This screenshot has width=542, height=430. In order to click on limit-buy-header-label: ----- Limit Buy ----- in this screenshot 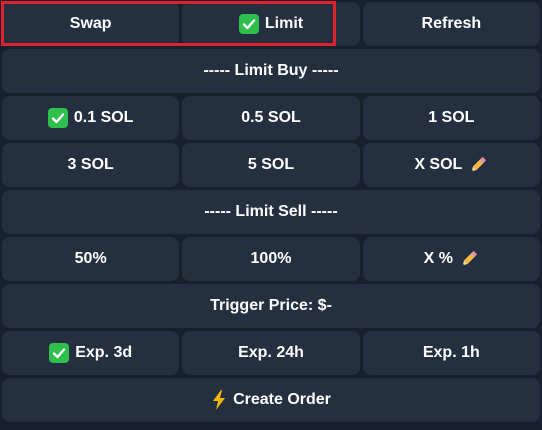, I will do `click(271, 70)`.